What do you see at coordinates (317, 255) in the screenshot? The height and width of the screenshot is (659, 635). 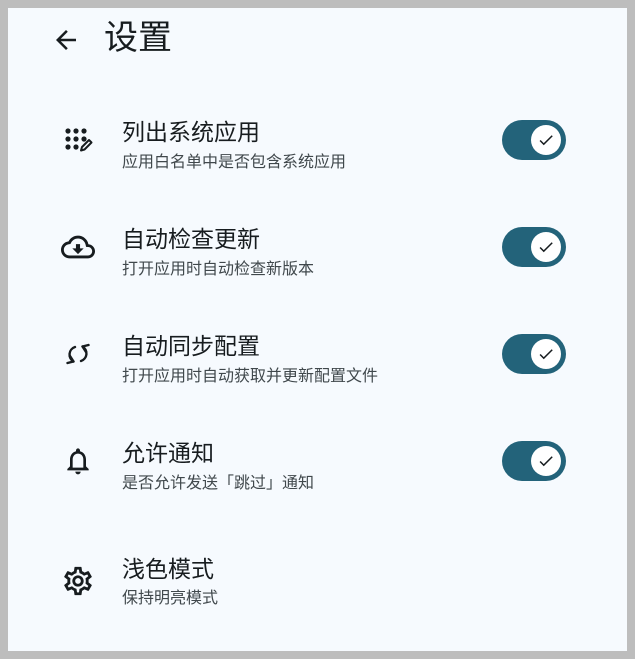 I see `setting-row-auto-check-update: 自动检查更新 打开应用时自动检查新版本` at bounding box center [317, 255].